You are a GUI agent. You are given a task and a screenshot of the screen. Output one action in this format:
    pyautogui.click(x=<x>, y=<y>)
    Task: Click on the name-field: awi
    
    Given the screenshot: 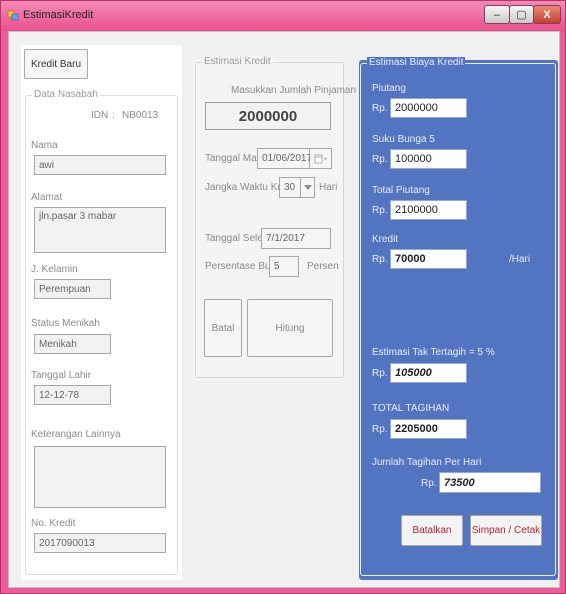 What is the action you would take?
    pyautogui.click(x=100, y=165)
    